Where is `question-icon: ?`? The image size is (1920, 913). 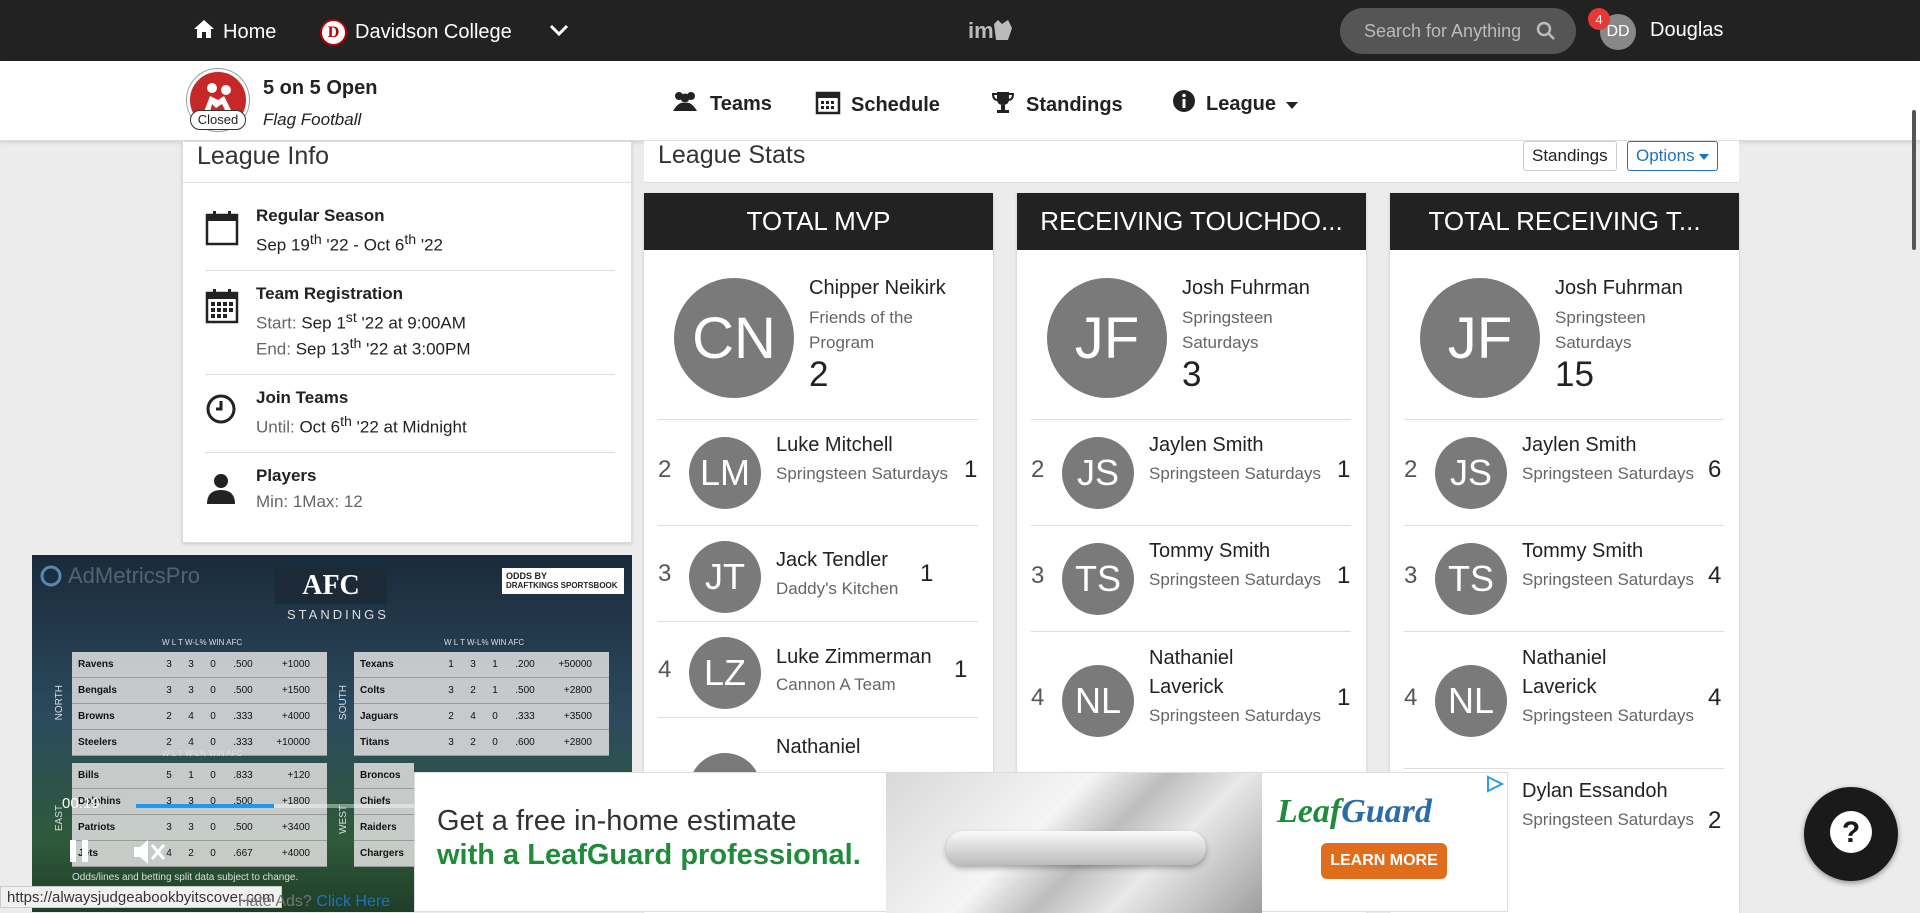 question-icon: ? is located at coordinates (1851, 834).